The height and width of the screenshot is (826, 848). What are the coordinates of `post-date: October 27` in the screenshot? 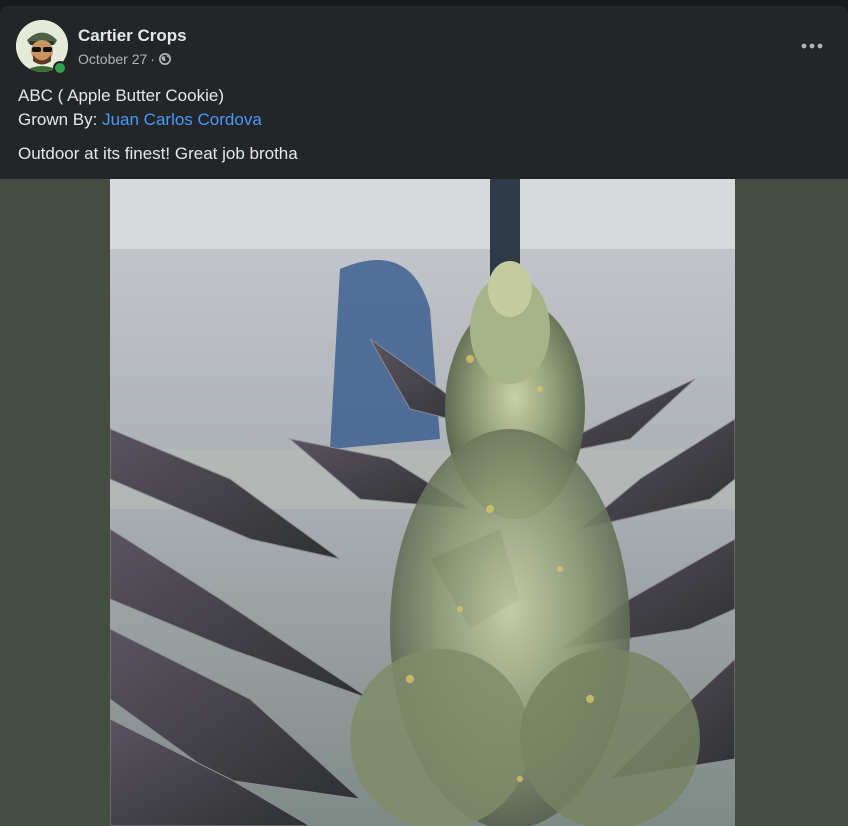 It's located at (112, 59).